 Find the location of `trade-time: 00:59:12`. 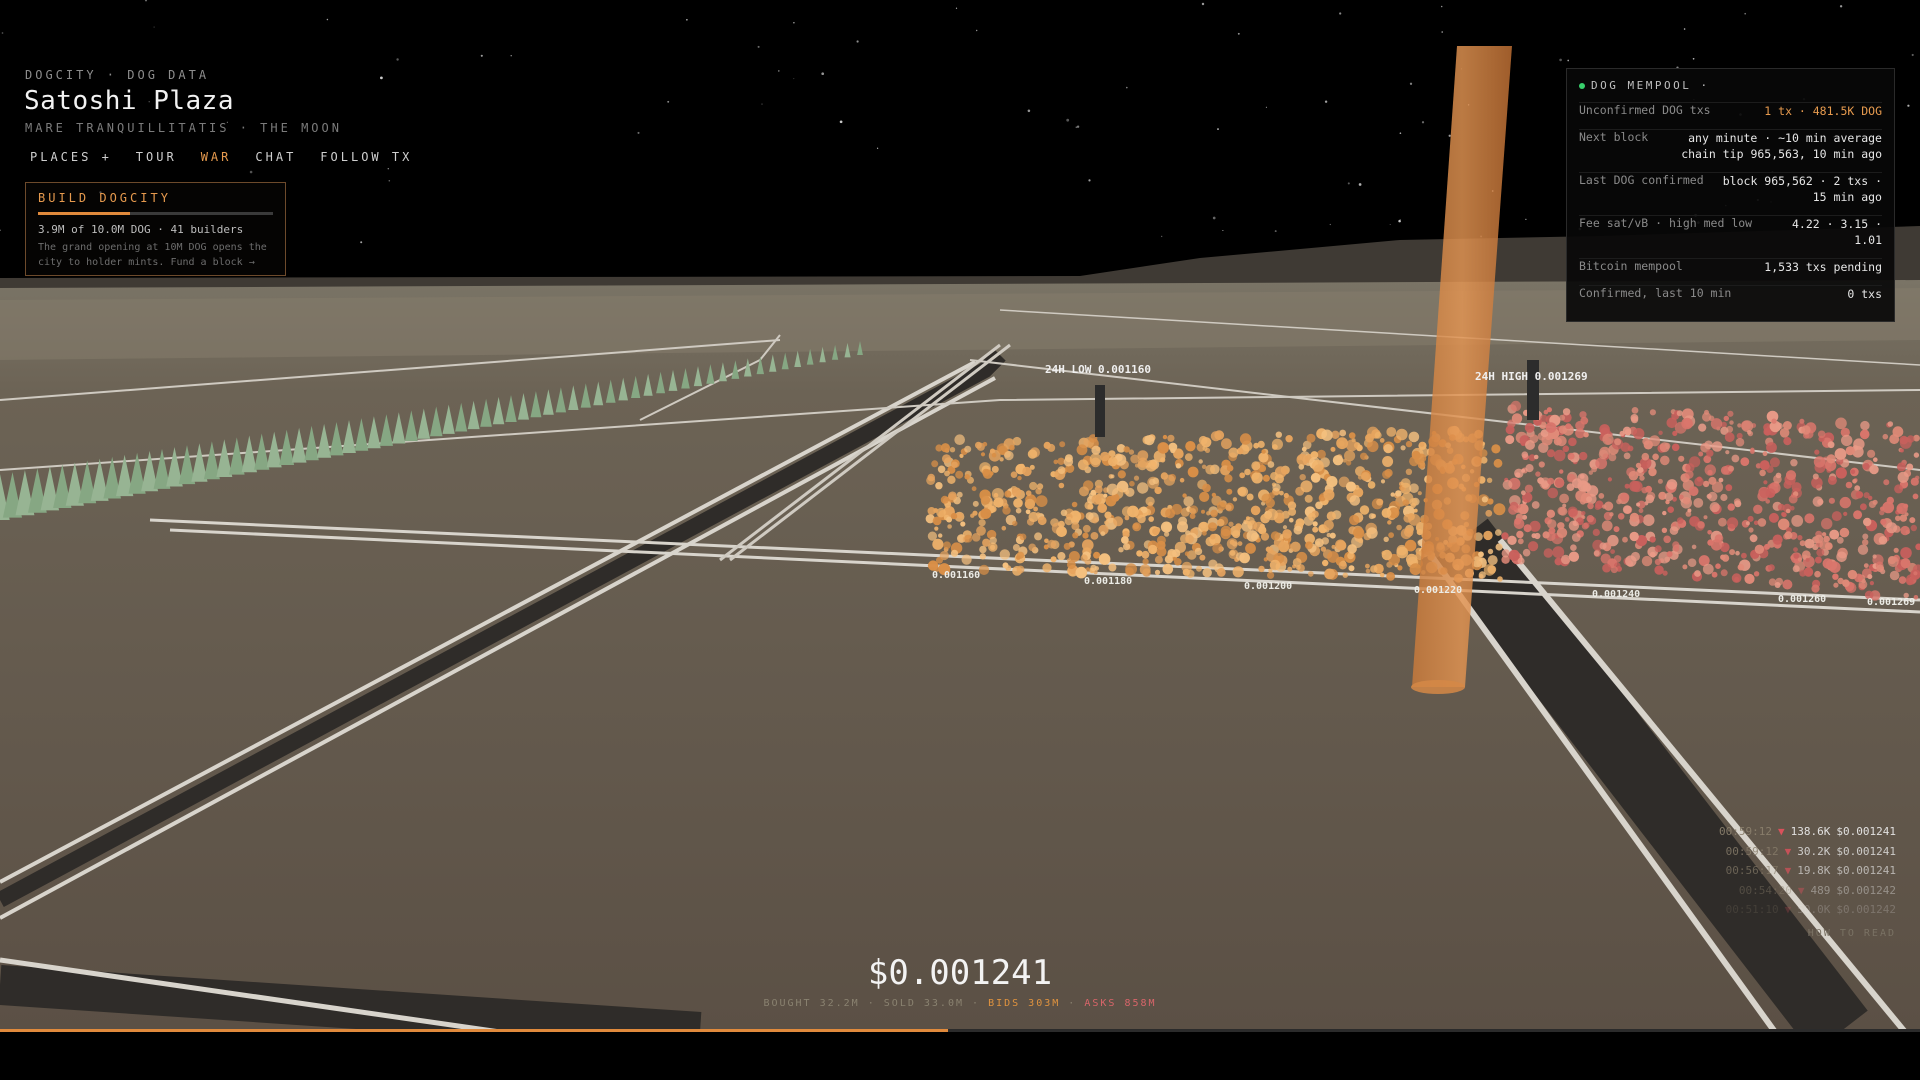

trade-time: 00:59:12 is located at coordinates (1752, 851).